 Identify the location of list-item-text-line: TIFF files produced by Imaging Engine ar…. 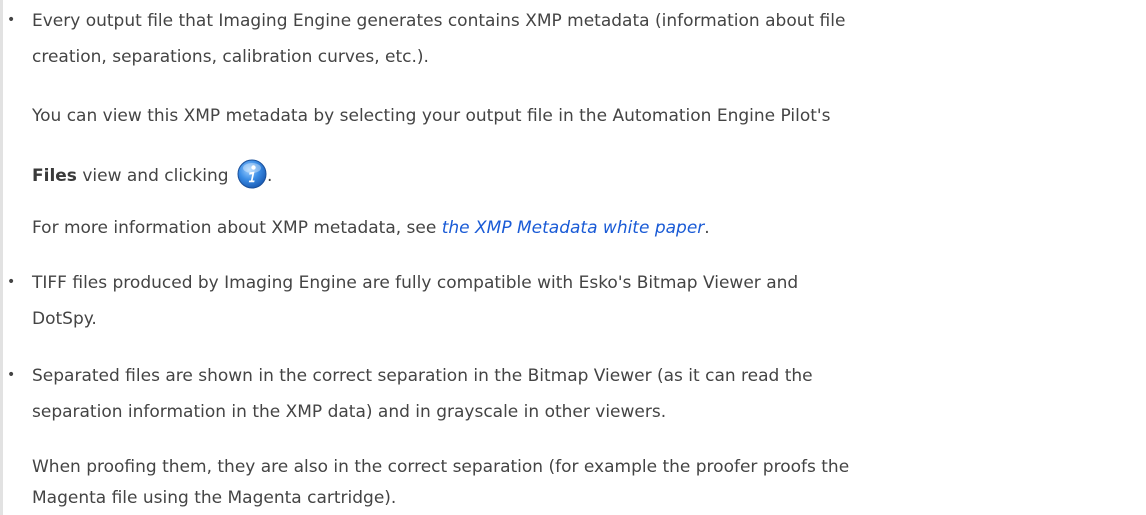
(415, 283).